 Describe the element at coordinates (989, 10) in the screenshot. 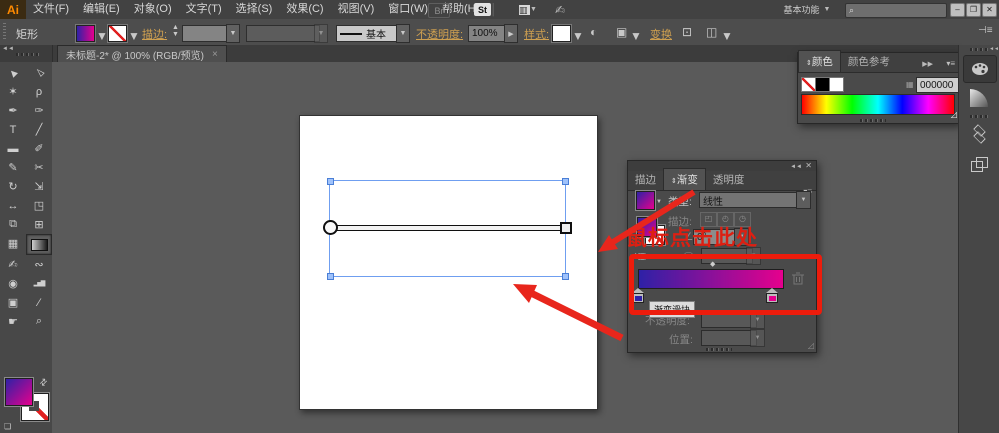

I see `close-button: ✕` at that location.